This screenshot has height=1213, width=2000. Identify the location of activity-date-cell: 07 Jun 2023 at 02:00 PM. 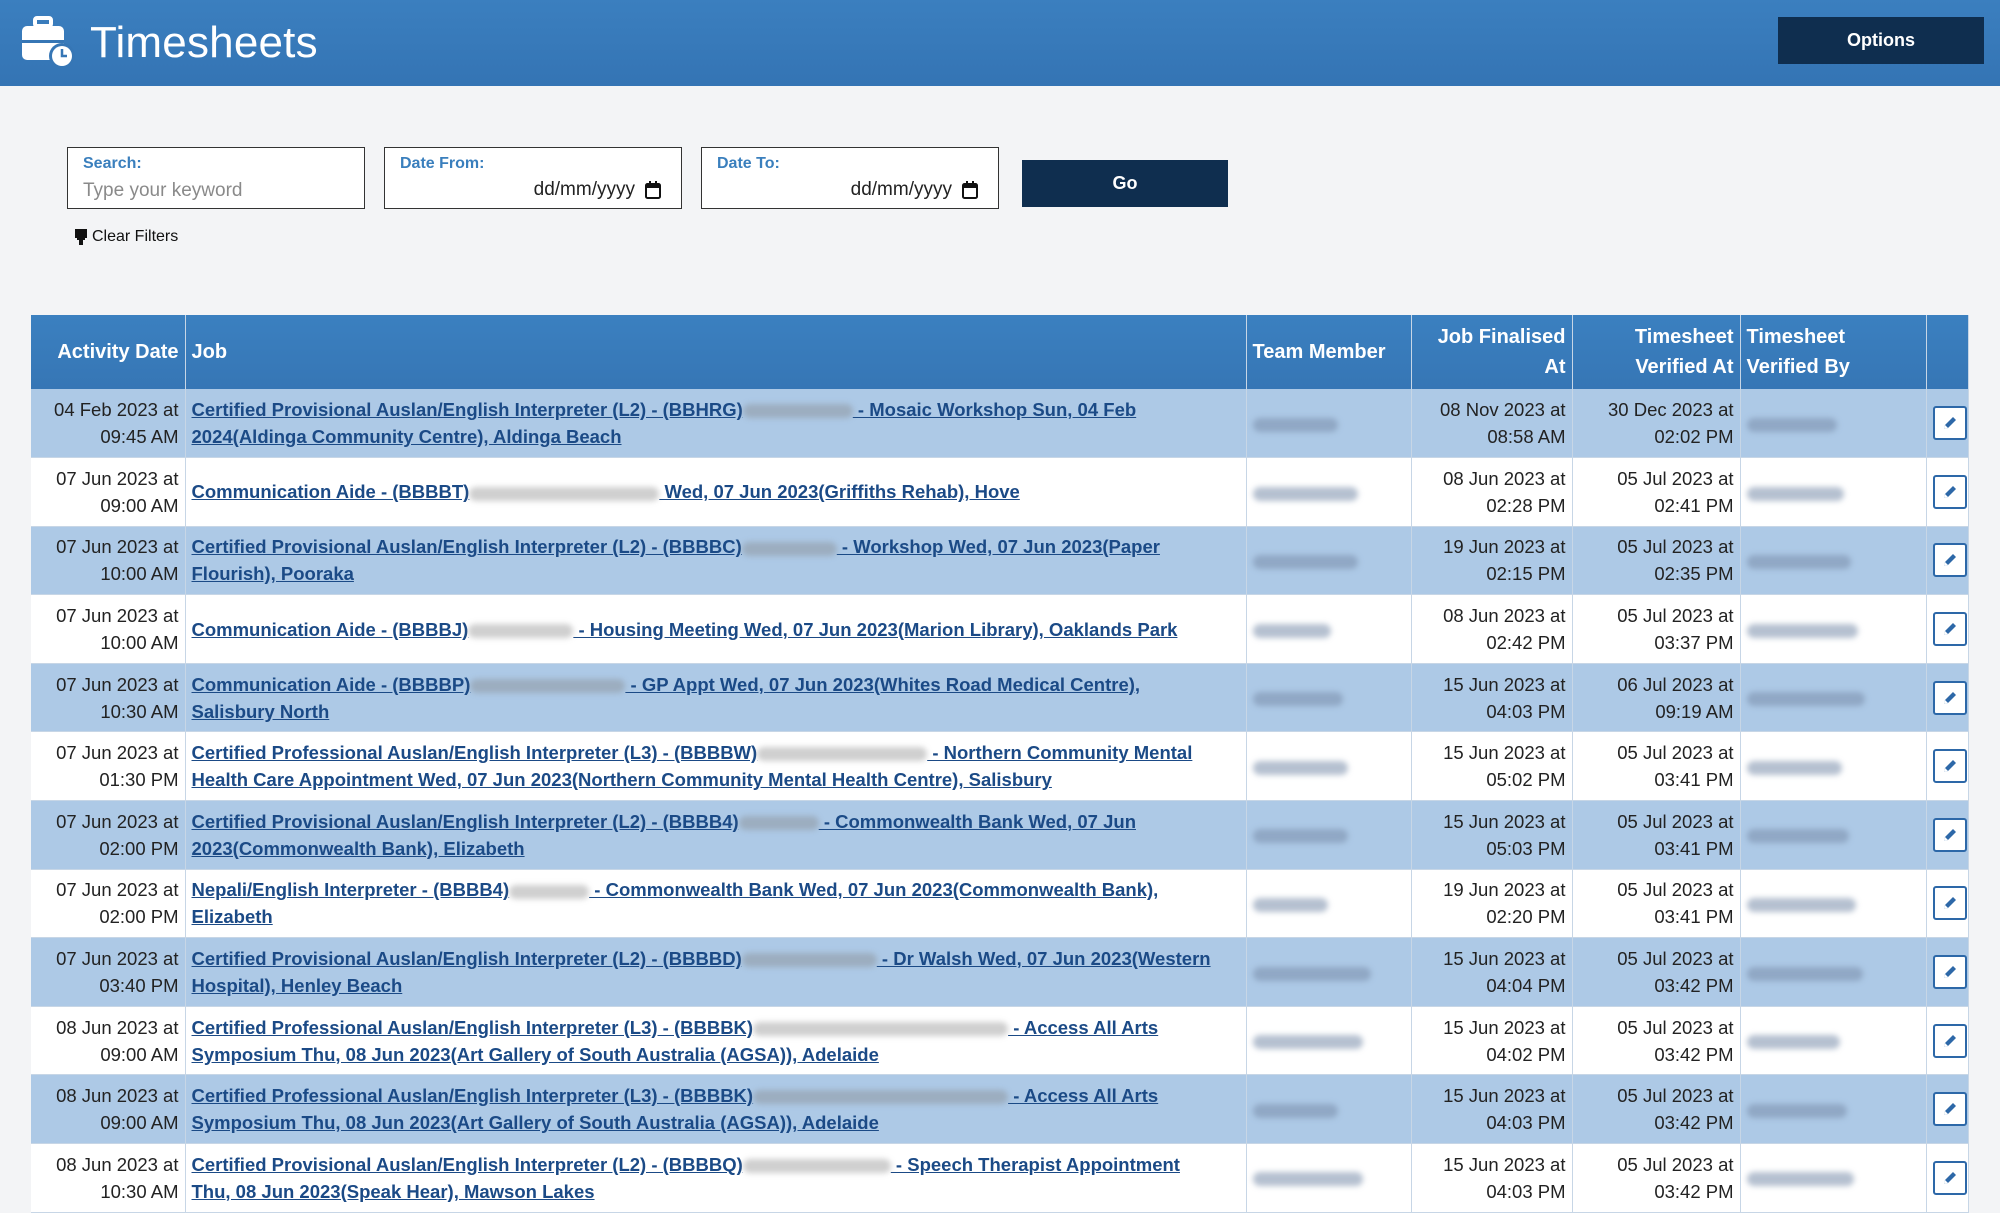
(108, 904).